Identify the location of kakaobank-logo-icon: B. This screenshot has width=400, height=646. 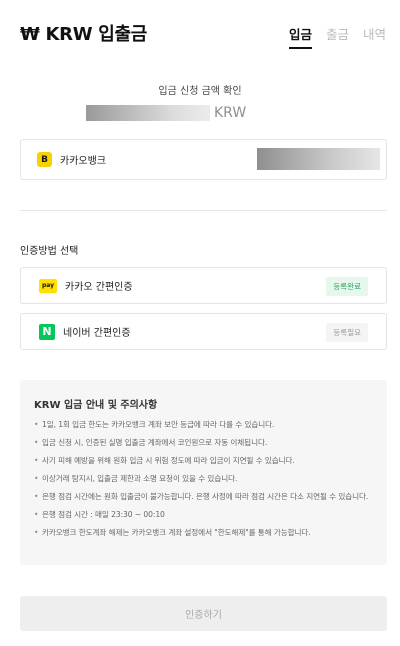
(44, 159).